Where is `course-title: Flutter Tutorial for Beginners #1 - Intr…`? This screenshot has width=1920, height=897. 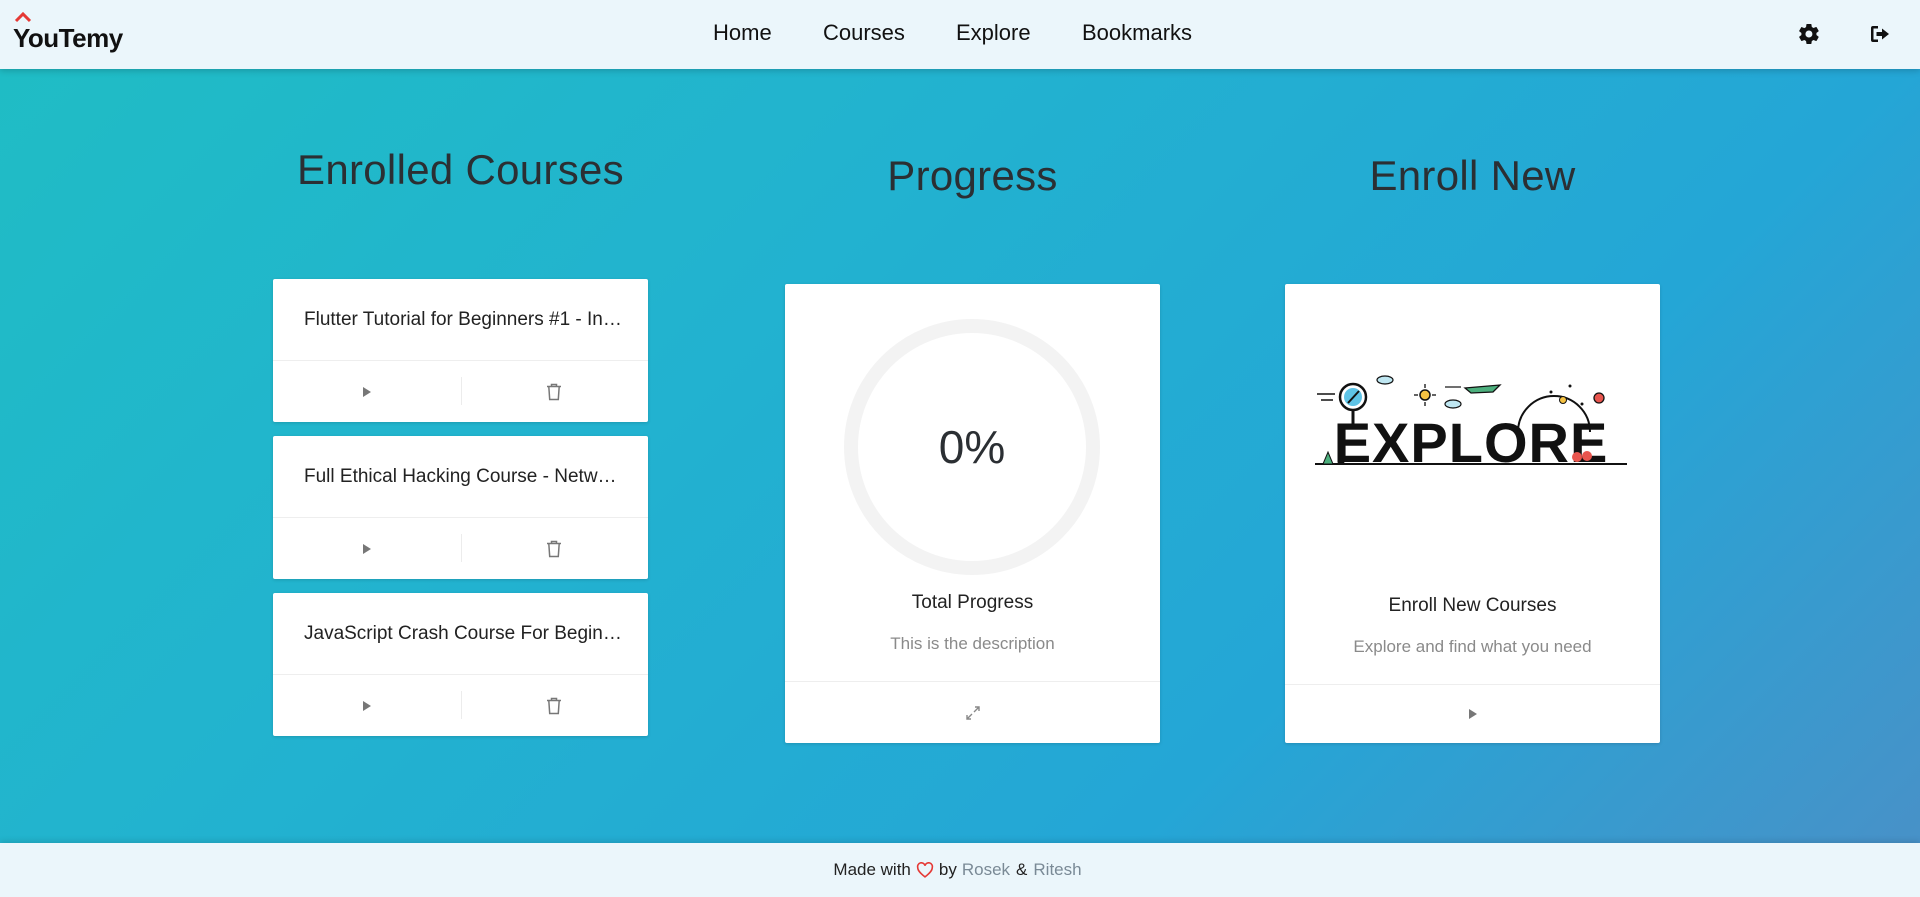
course-title: Flutter Tutorial for Beginners #1 - Intr… is located at coordinates (464, 320).